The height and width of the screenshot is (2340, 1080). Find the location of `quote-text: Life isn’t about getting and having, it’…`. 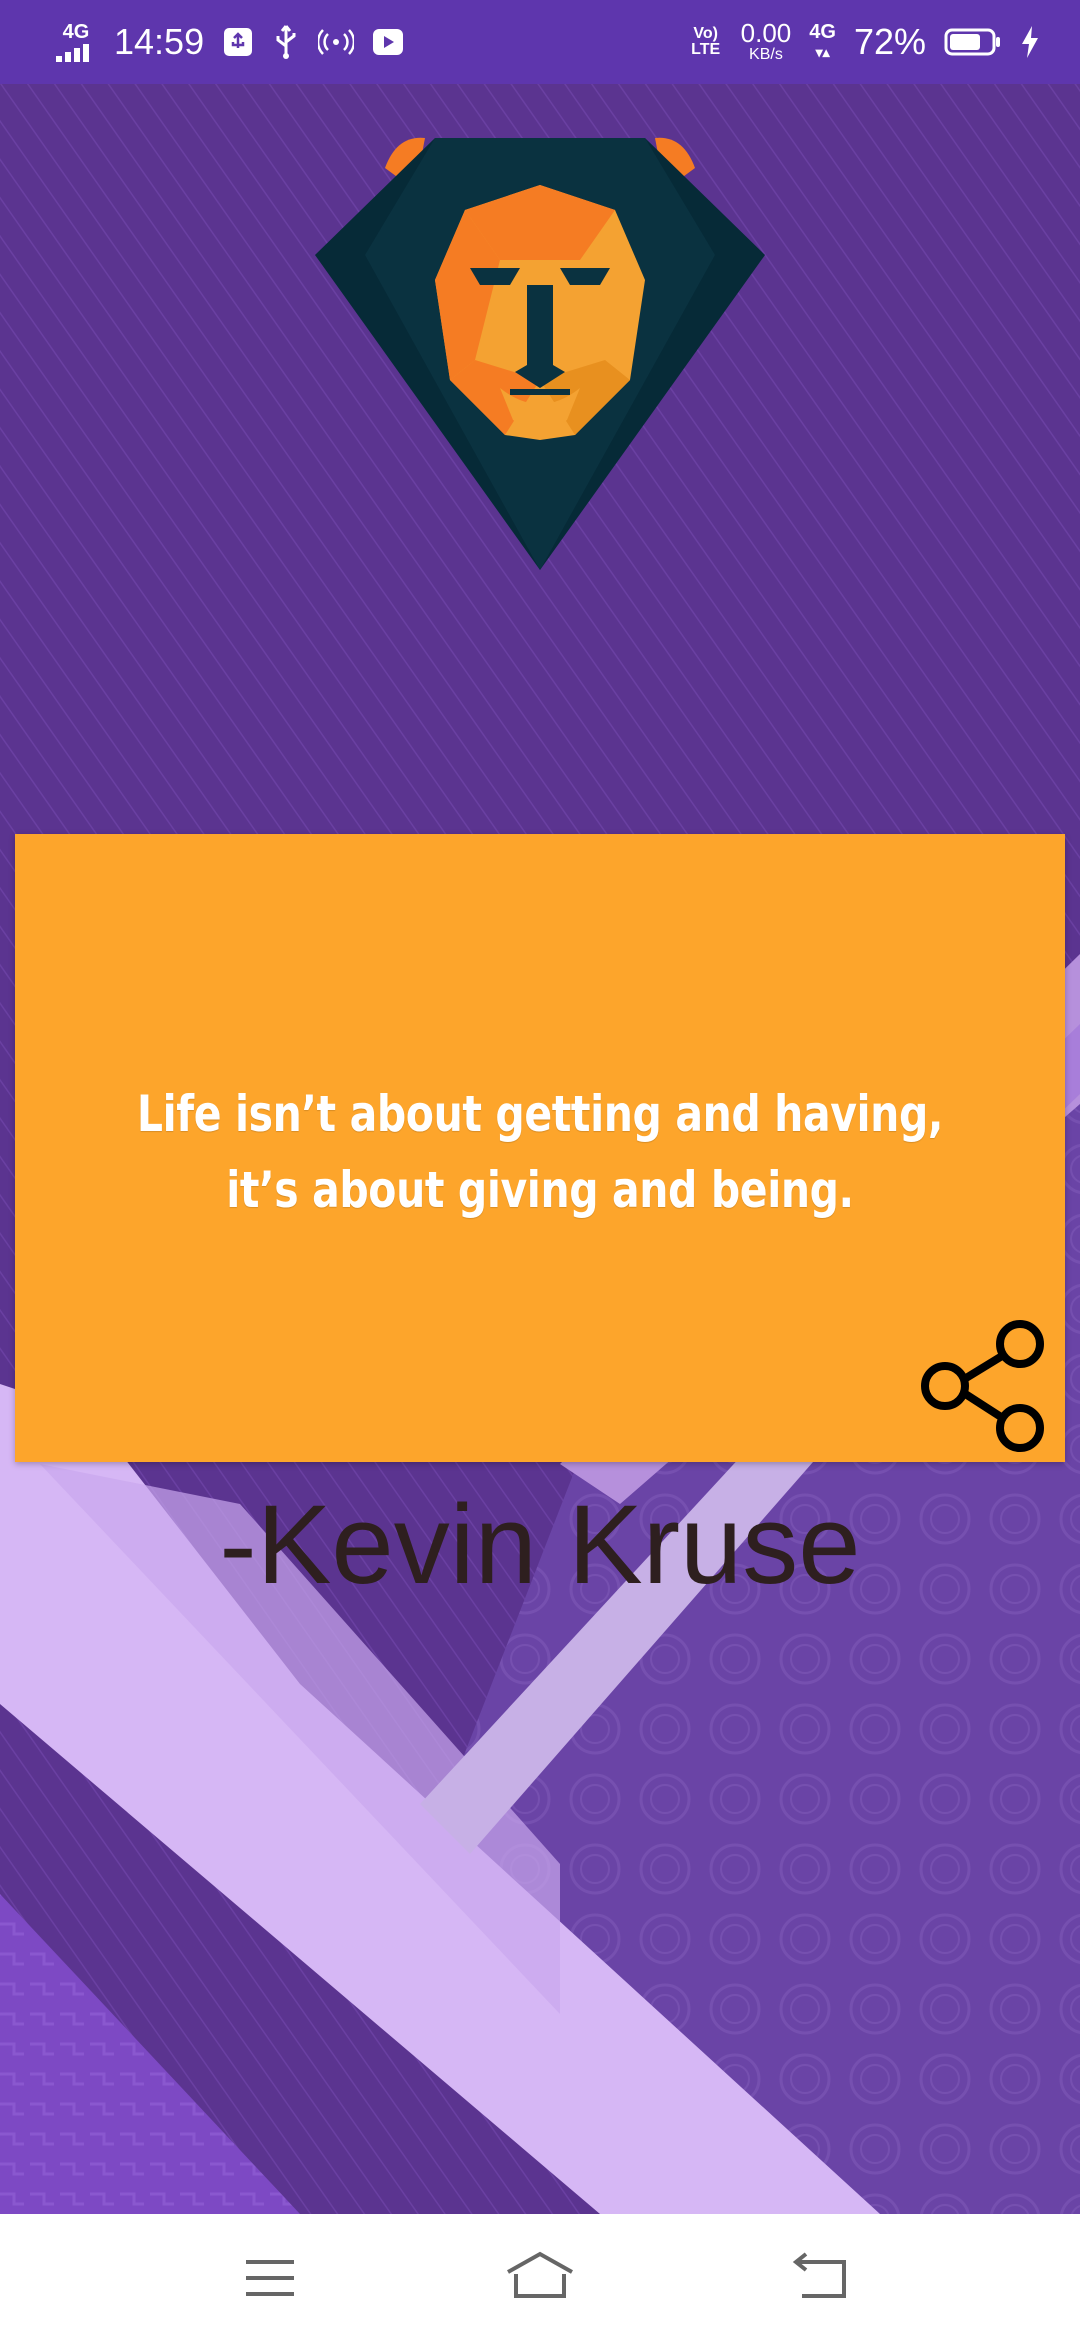

quote-text: Life isn’t about getting and having, it’… is located at coordinates (540, 1152).